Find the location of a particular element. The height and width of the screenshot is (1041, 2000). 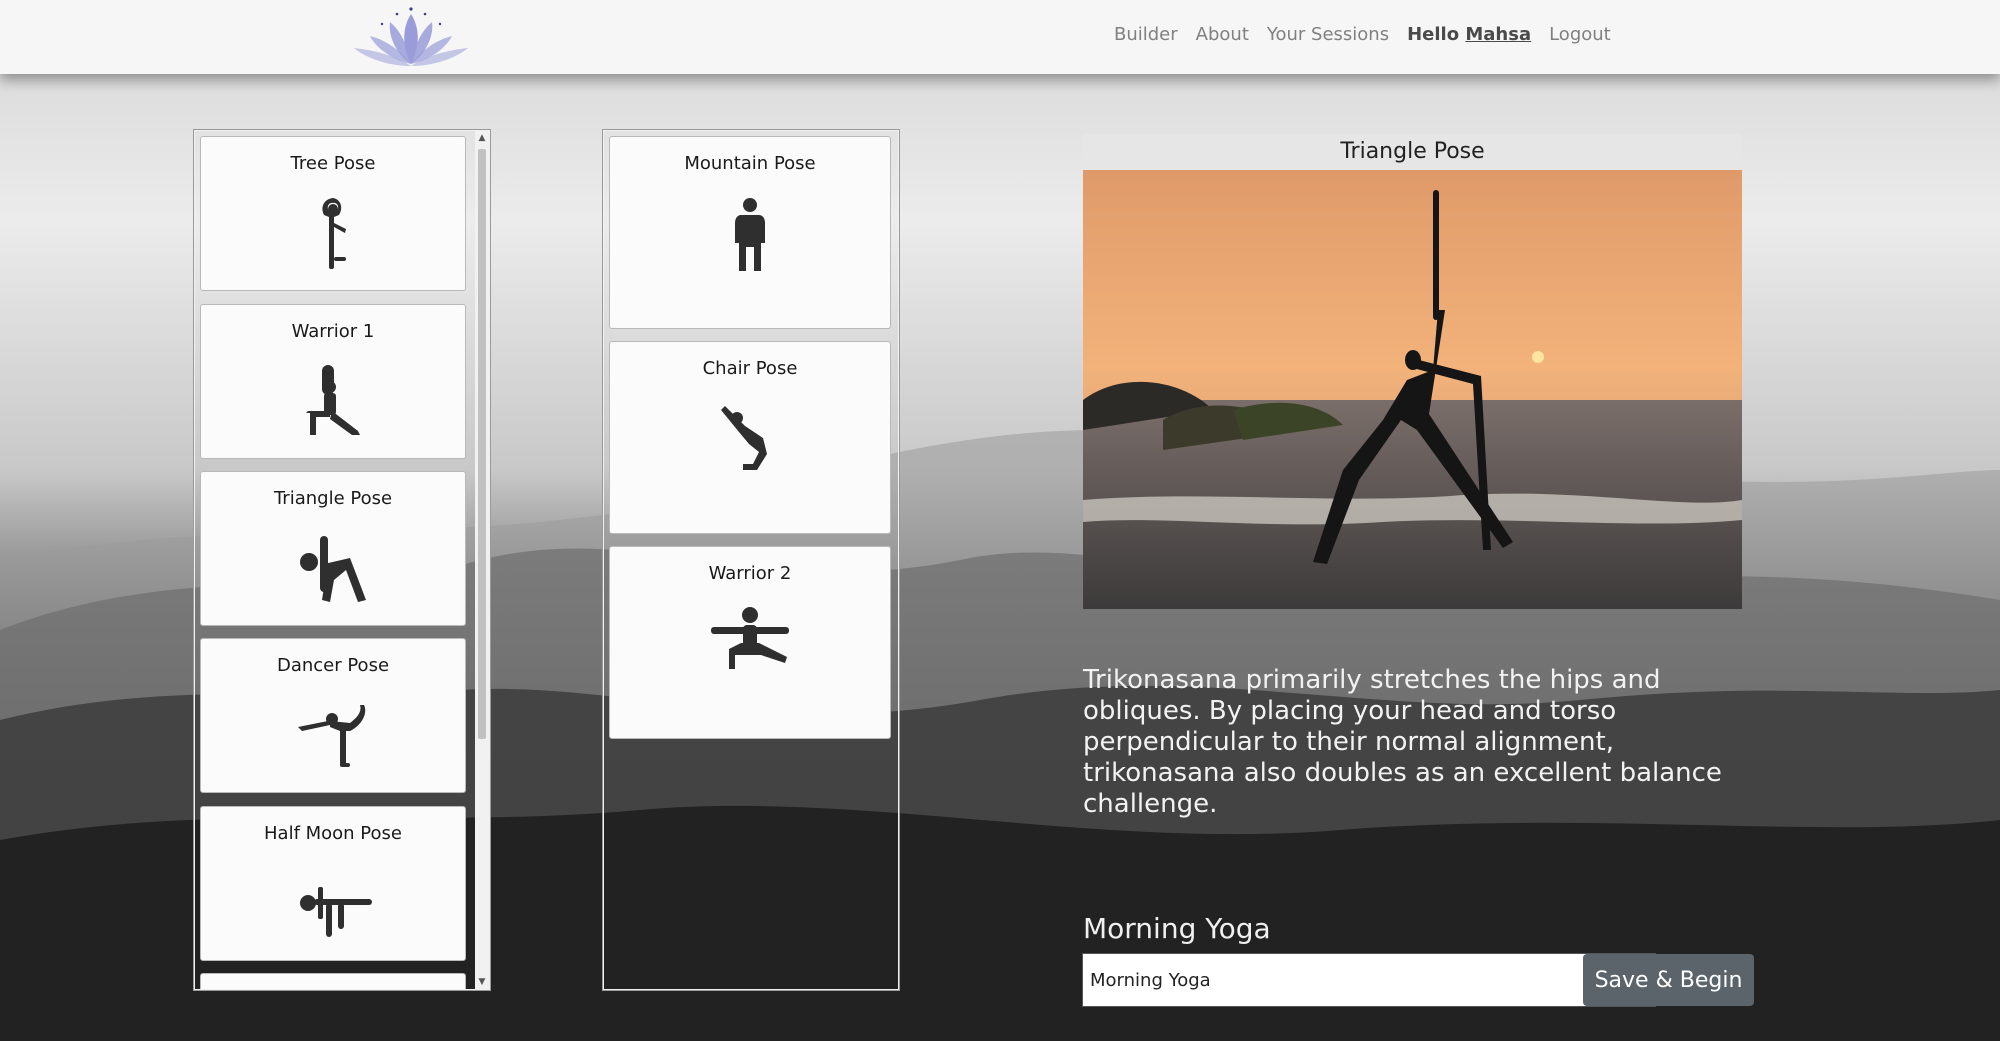

chair-pose-icon is located at coordinates (744, 438).